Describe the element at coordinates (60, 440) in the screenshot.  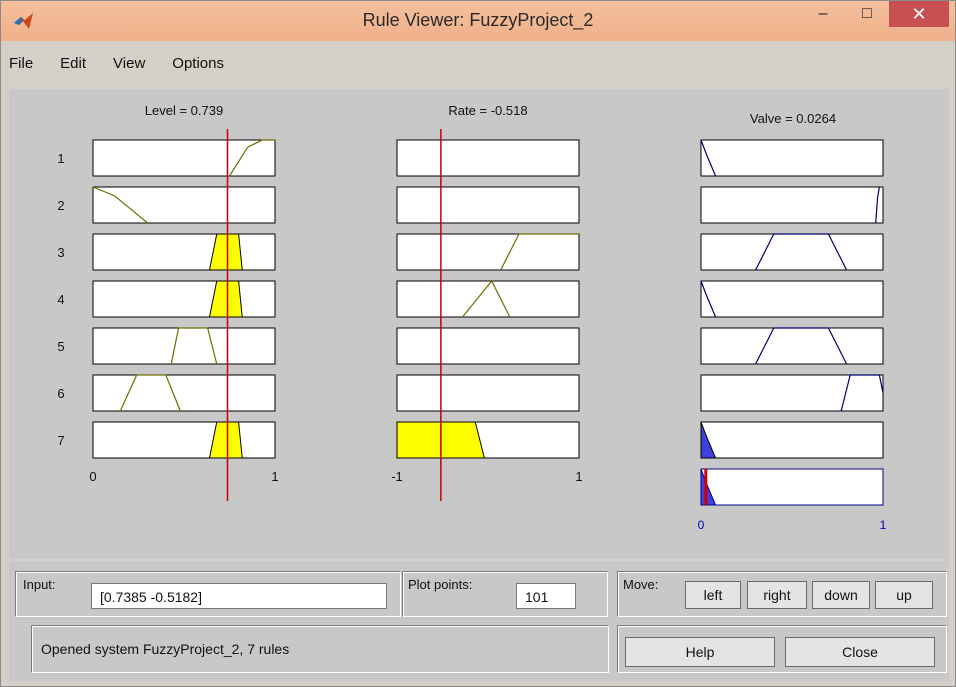
I see `rule-number-7: 7` at that location.